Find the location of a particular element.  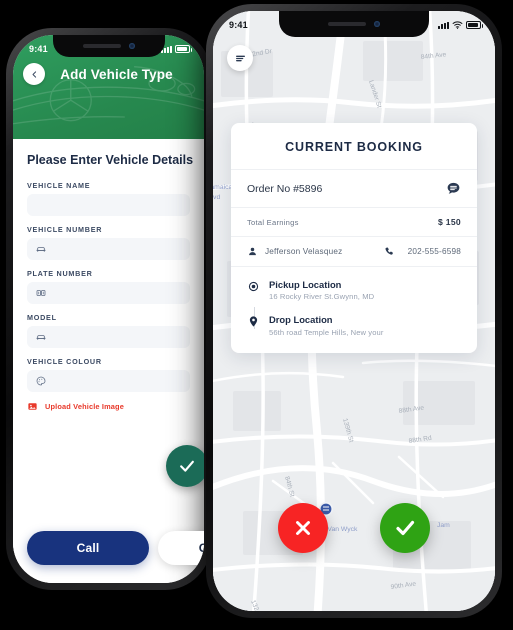

chevron-left-icon is located at coordinates (34, 74).